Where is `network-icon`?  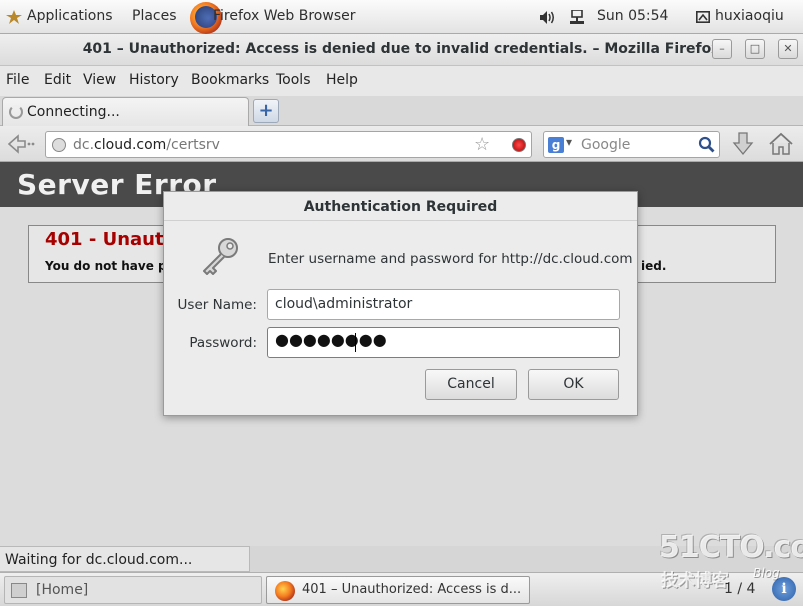 network-icon is located at coordinates (577, 17).